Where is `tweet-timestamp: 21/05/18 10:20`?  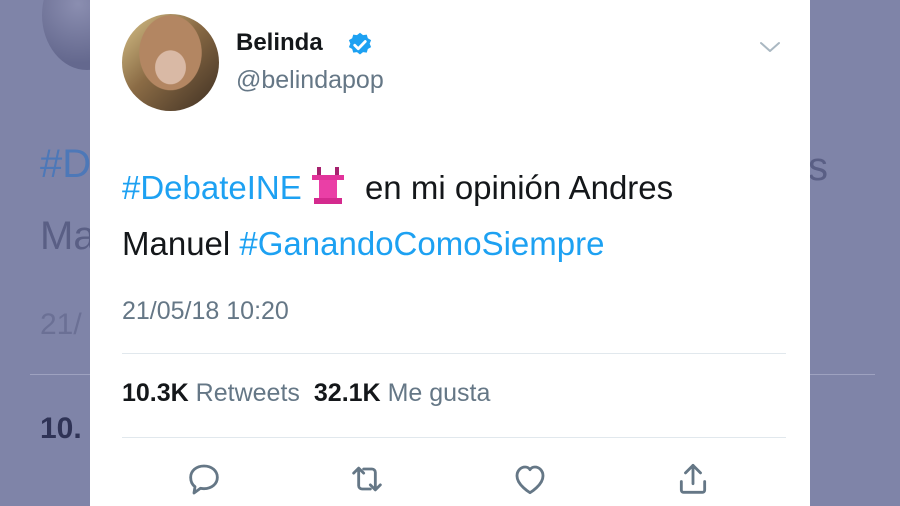
tweet-timestamp: 21/05/18 10:20 is located at coordinates (205, 311).